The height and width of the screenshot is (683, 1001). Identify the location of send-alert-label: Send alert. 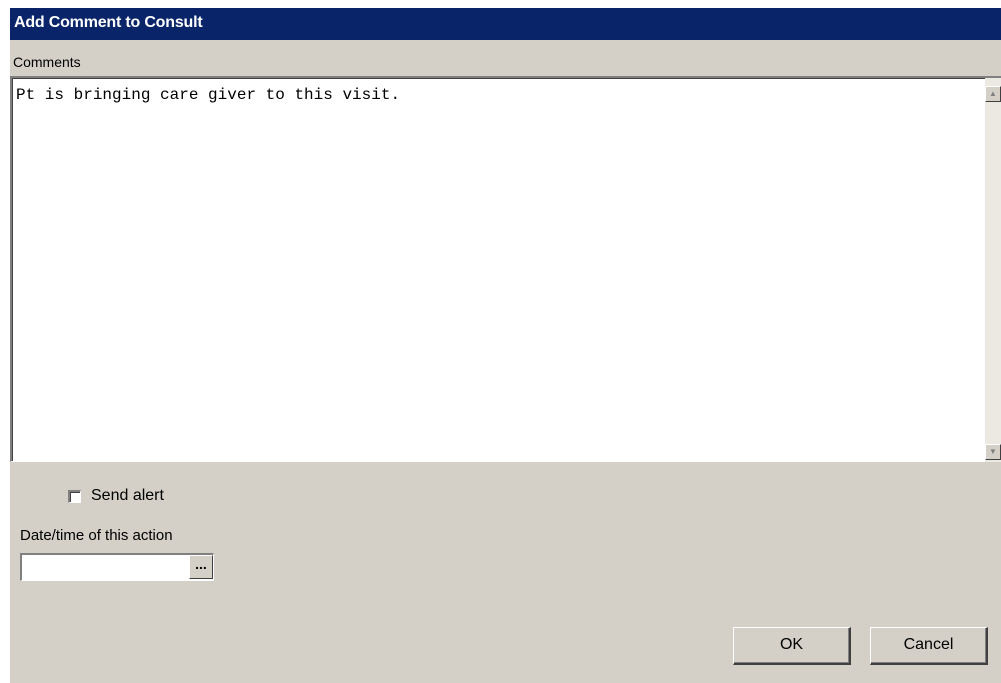
(127, 496).